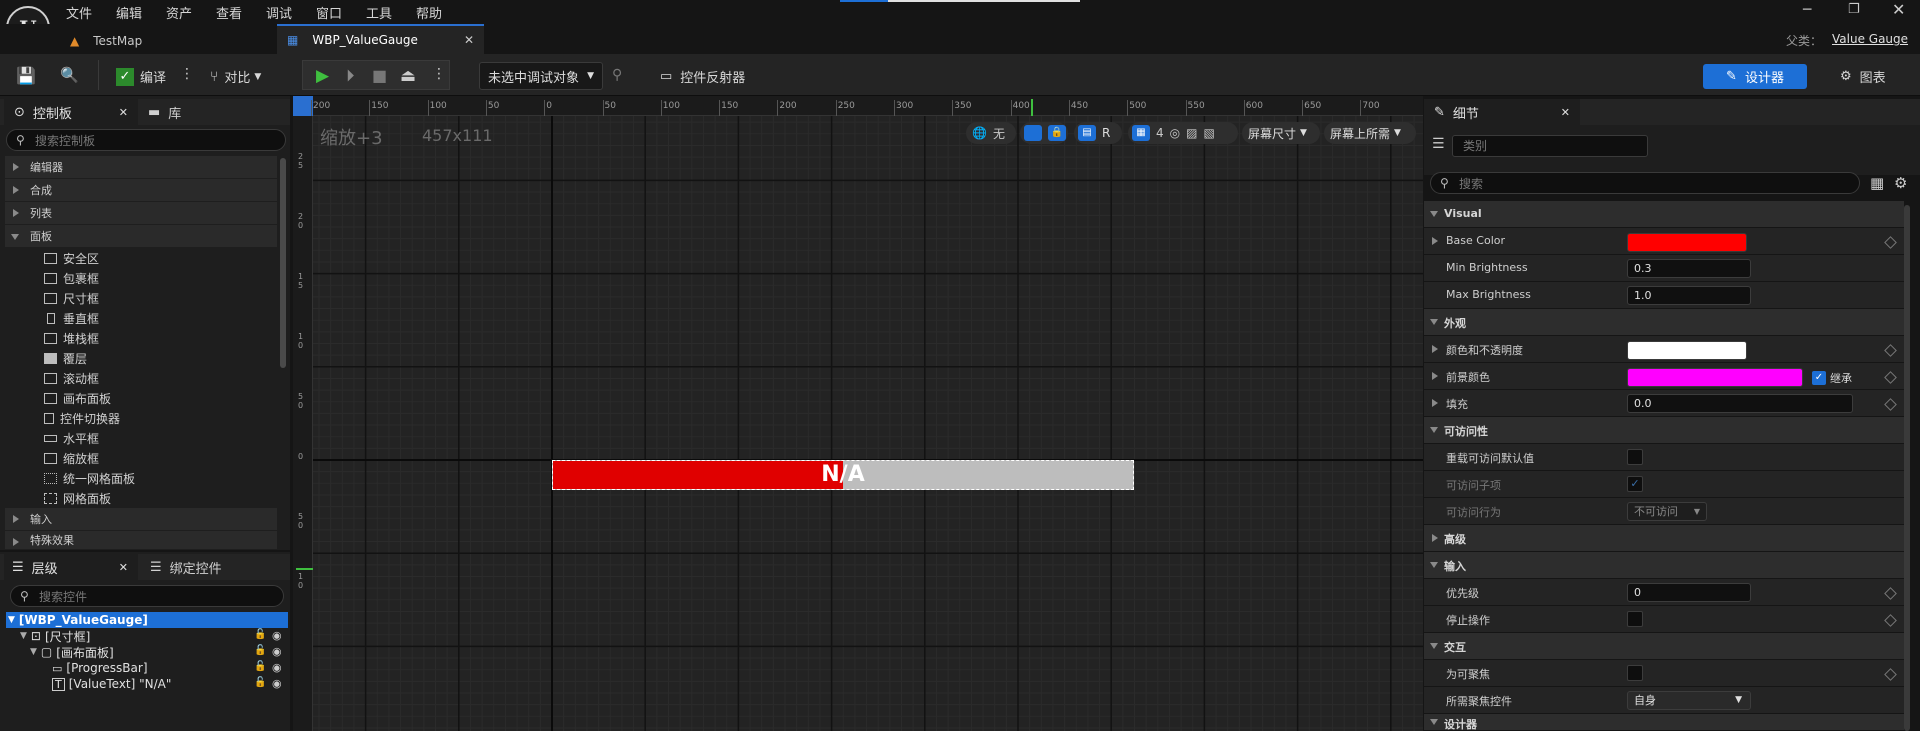 The height and width of the screenshot is (731, 1920). What do you see at coordinates (164, 112) in the screenshot?
I see `tab-library: ▬ 库` at bounding box center [164, 112].